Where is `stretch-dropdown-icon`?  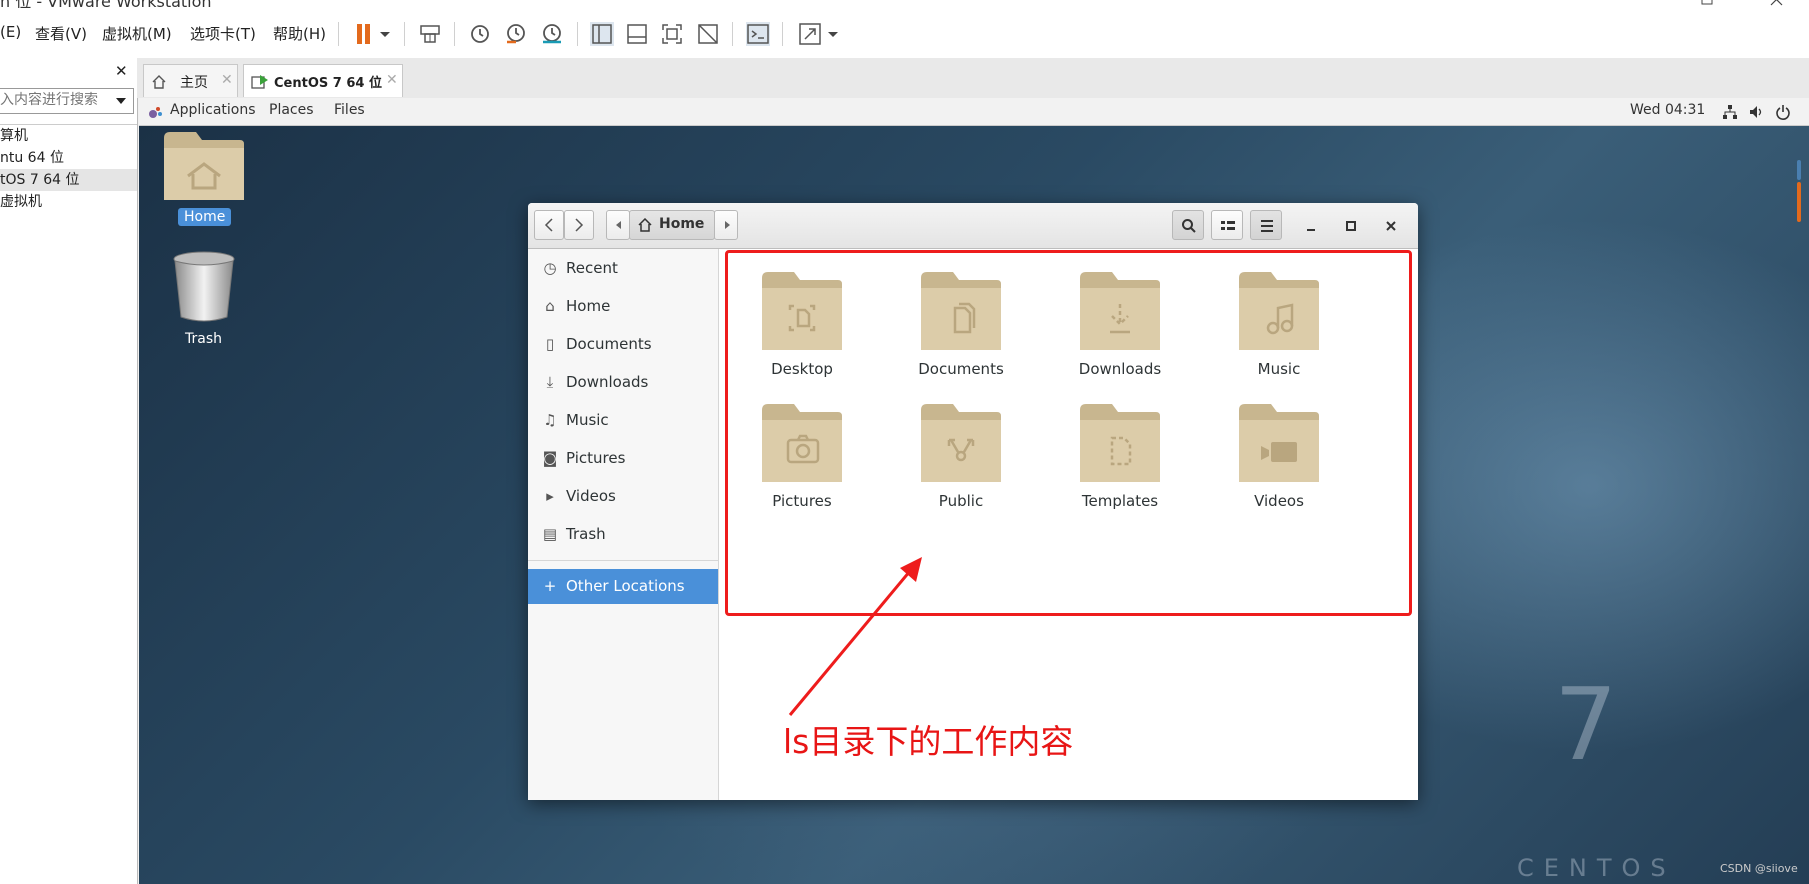 stretch-dropdown-icon is located at coordinates (833, 34).